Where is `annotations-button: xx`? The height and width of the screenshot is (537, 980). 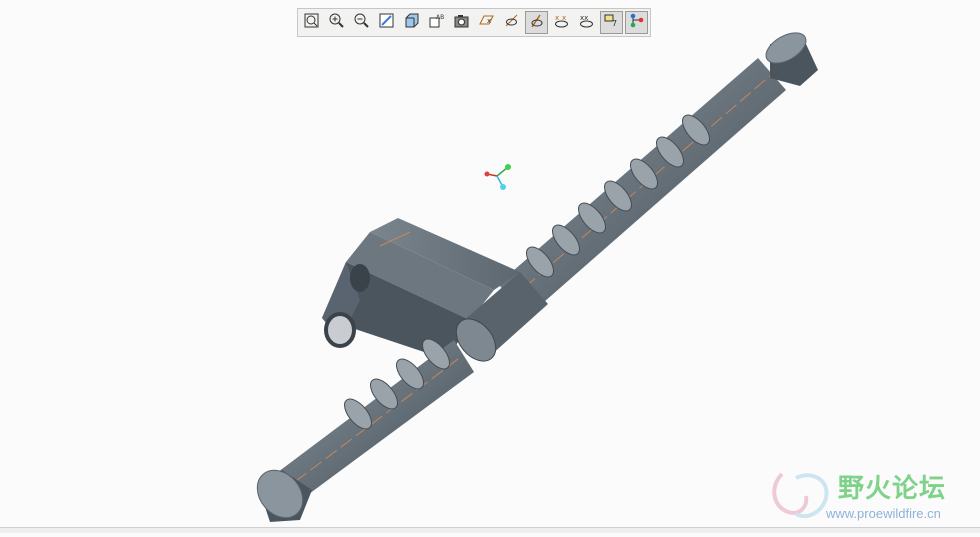 annotations-button: xx is located at coordinates (586, 22).